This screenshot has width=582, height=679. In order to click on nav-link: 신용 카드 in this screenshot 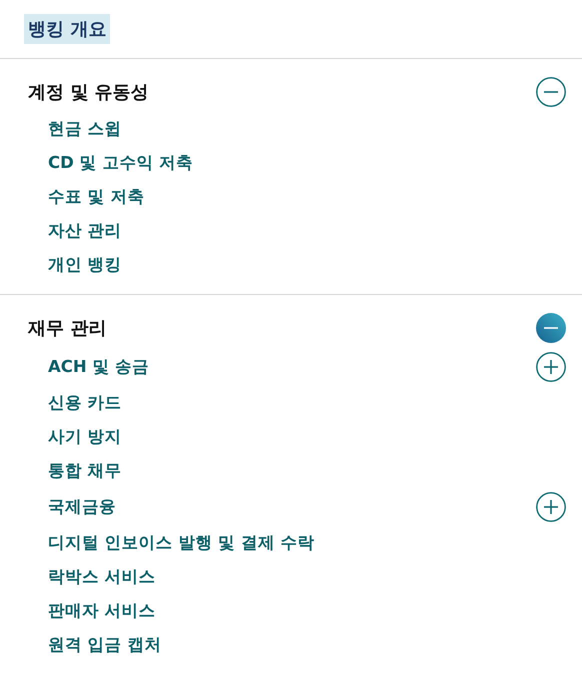, I will do `click(85, 403)`.